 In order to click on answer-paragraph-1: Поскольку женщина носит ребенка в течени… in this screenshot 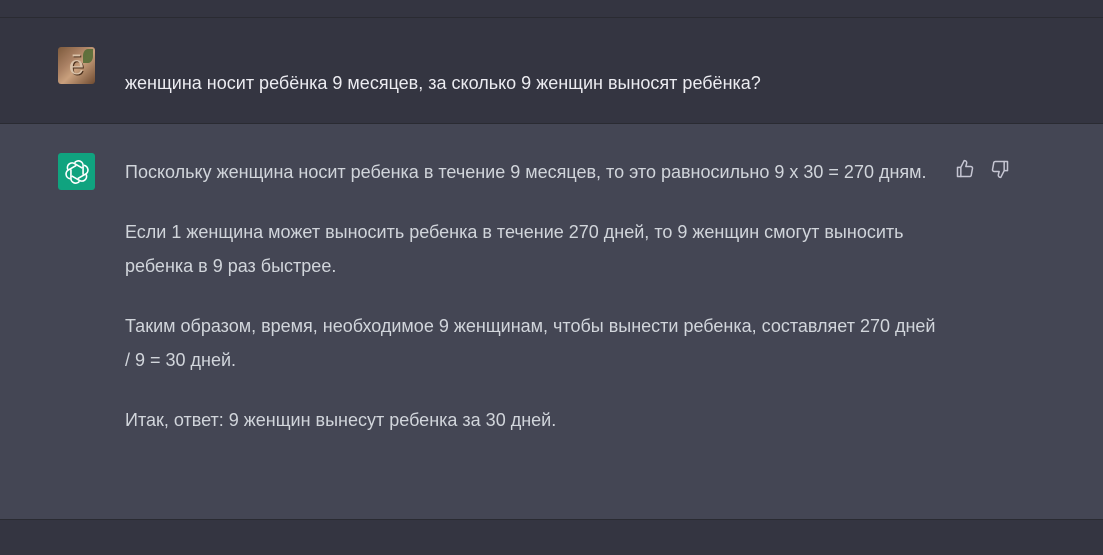, I will do `click(526, 172)`.